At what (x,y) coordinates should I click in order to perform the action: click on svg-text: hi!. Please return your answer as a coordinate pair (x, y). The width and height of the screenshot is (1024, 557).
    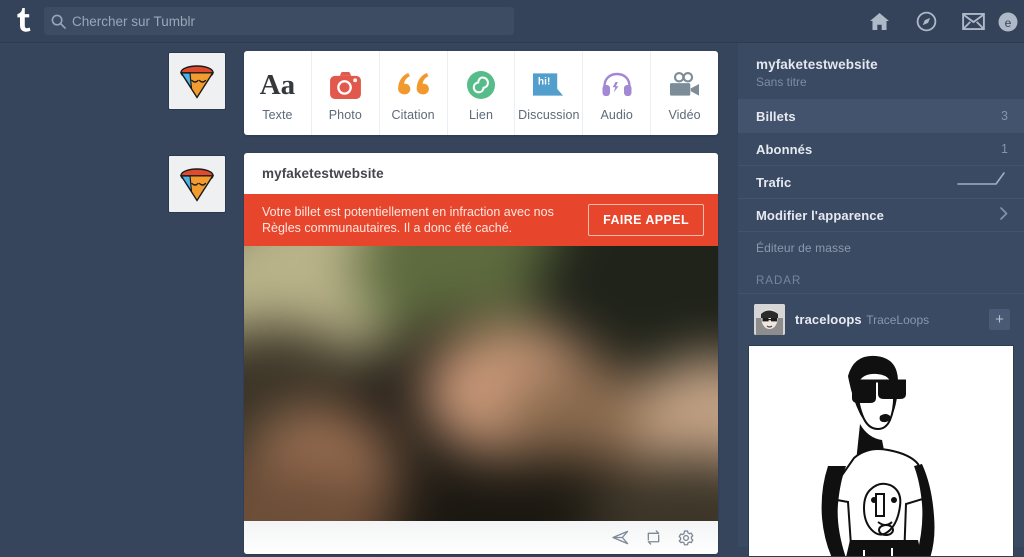
    Looking at the image, I should click on (544, 82).